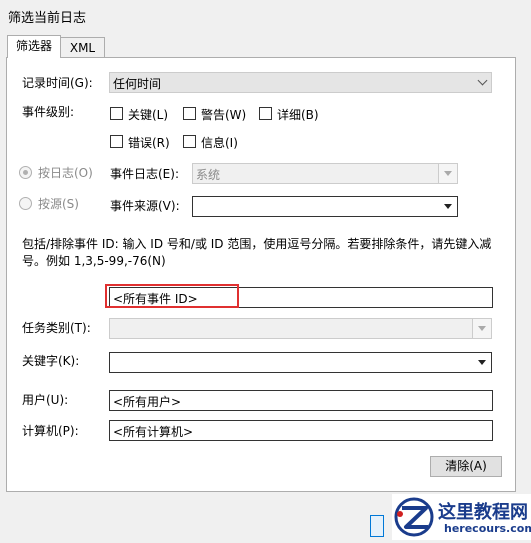  I want to click on warning-checkbox, so click(189, 113).